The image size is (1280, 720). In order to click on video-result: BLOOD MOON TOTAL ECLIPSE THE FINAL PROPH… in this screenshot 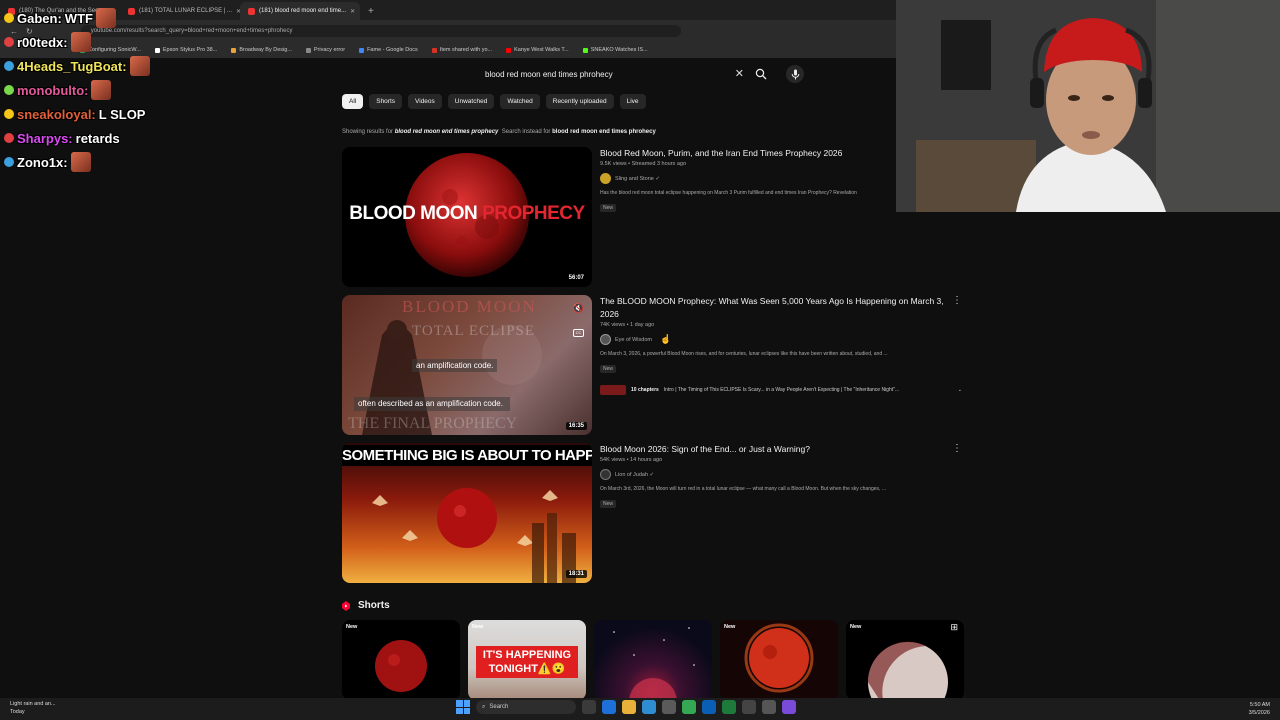, I will do `click(652, 365)`.